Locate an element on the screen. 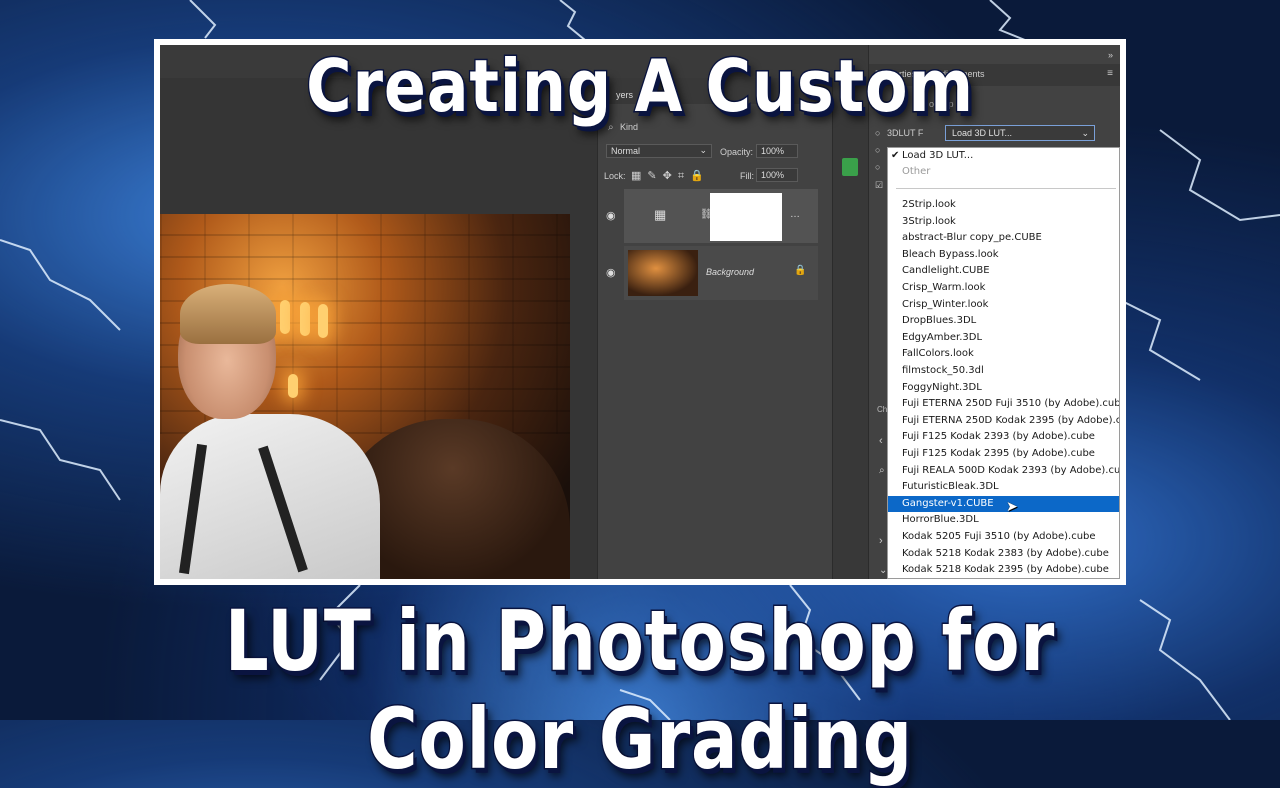 The width and height of the screenshot is (1280, 788). adjustment-grid-icon: ▦ is located at coordinates (660, 214).